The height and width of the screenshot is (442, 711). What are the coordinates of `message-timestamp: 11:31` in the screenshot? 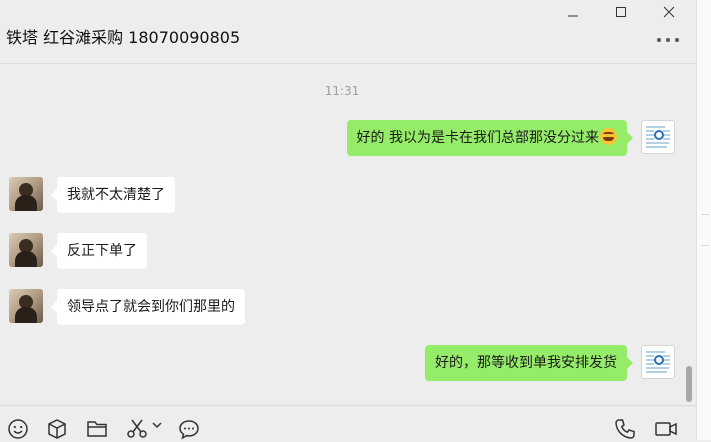 It's located at (342, 91).